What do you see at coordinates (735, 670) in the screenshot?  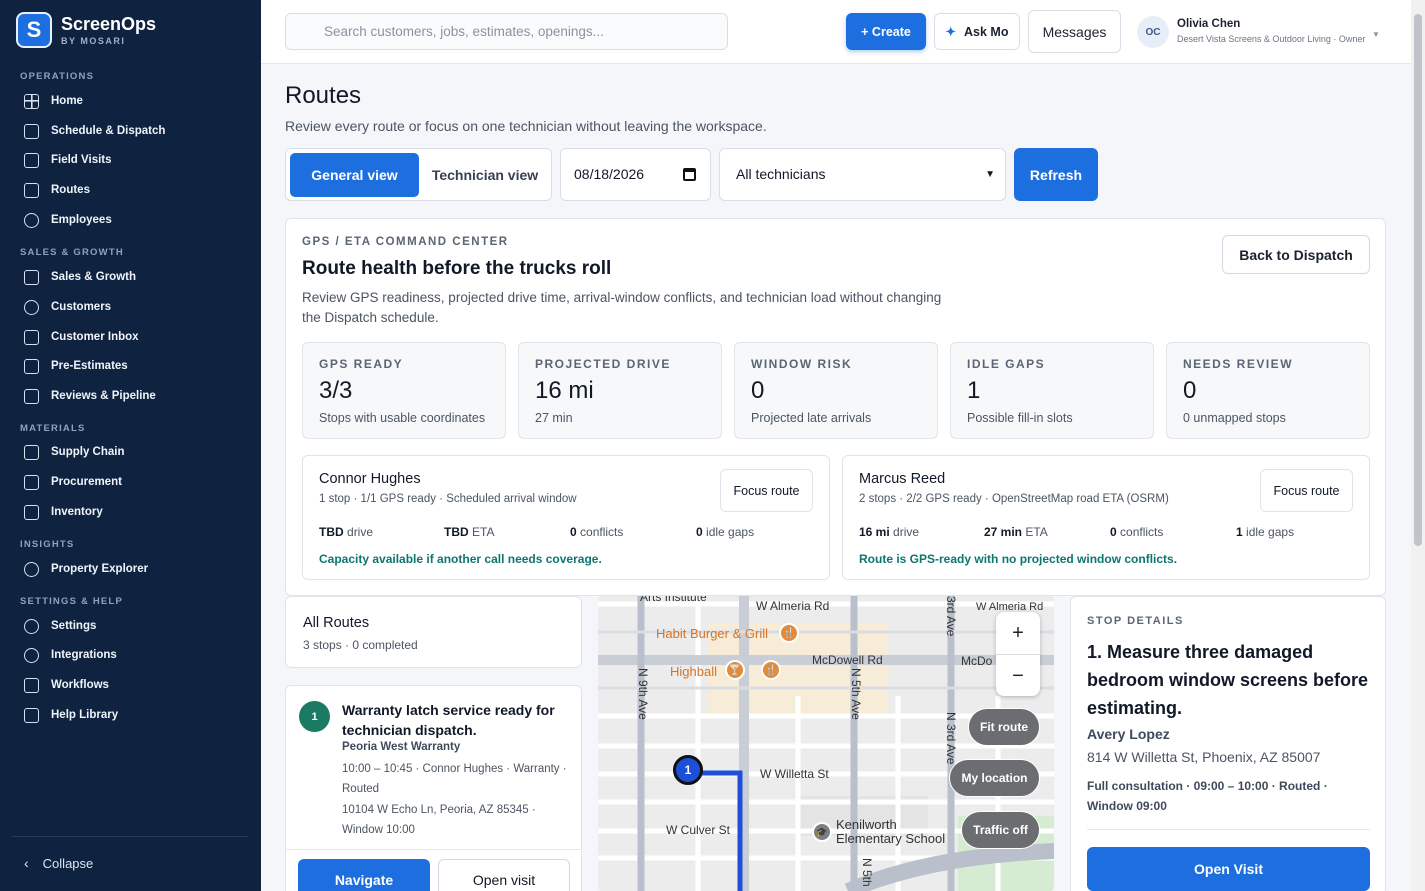 I see `bar-icon: 🍸` at bounding box center [735, 670].